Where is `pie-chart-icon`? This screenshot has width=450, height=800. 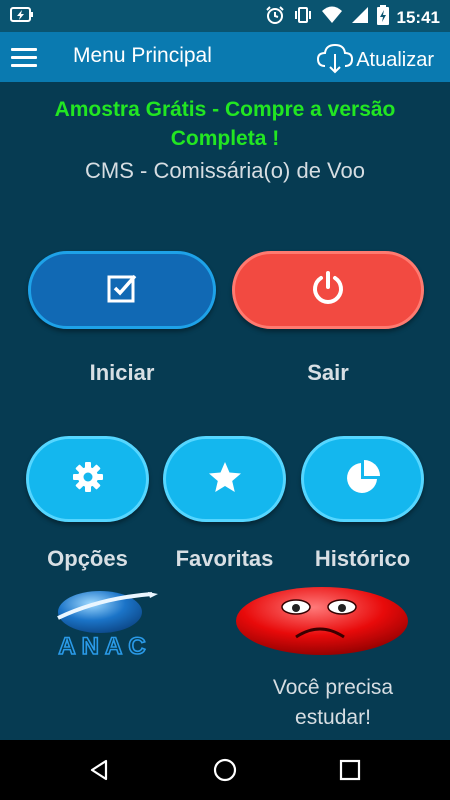 pie-chart-icon is located at coordinates (363, 479).